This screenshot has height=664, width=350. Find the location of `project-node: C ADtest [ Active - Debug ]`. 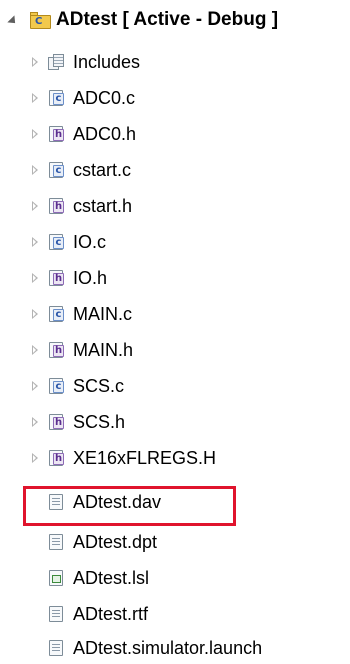

project-node: C ADtest [ Active - Debug ] is located at coordinates (175, 21).